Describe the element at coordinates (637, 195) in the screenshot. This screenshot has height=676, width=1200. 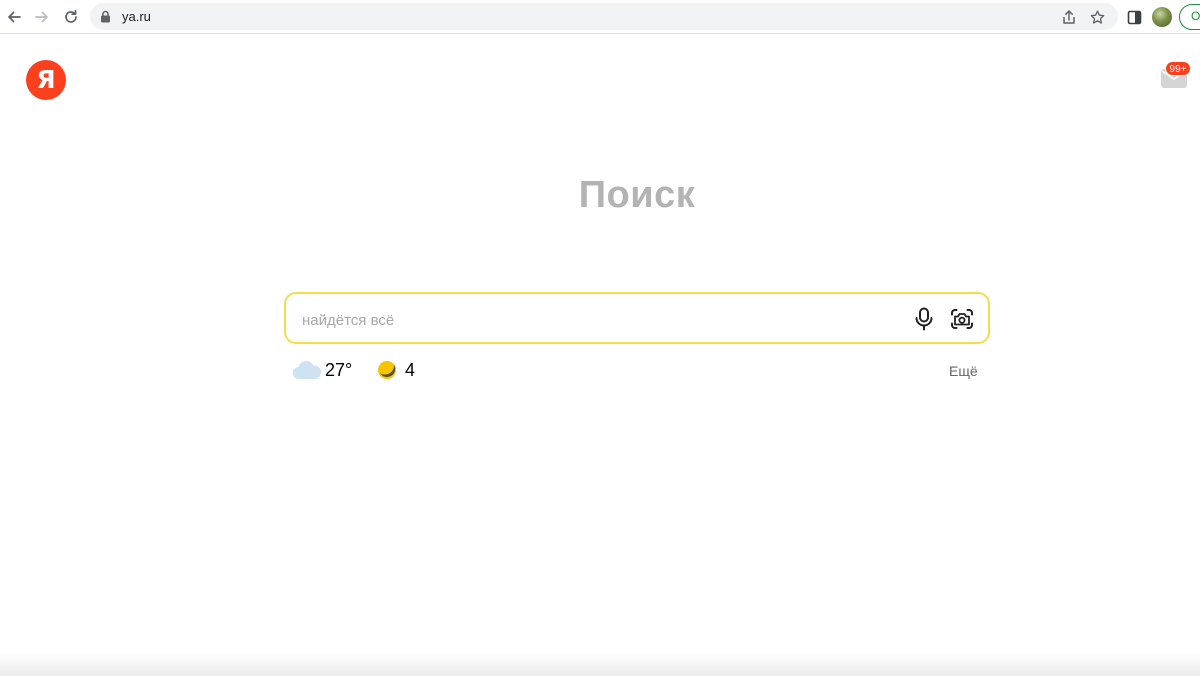
I see `page-title: Поиск` at that location.